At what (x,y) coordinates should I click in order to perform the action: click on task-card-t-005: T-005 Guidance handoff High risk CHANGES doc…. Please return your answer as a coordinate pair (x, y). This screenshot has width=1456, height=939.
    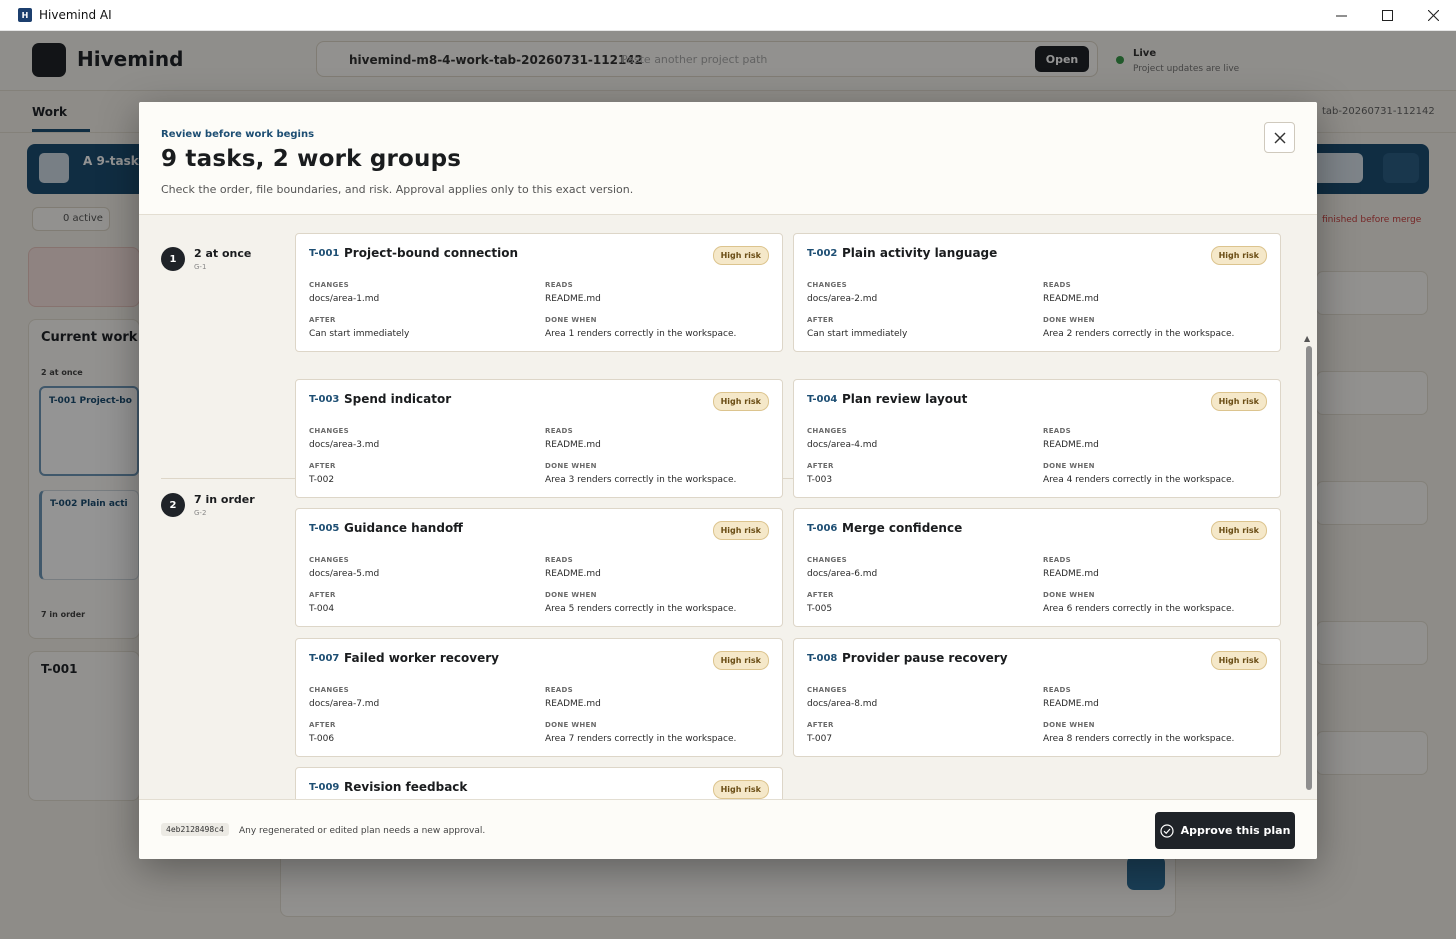
    Looking at the image, I should click on (539, 567).